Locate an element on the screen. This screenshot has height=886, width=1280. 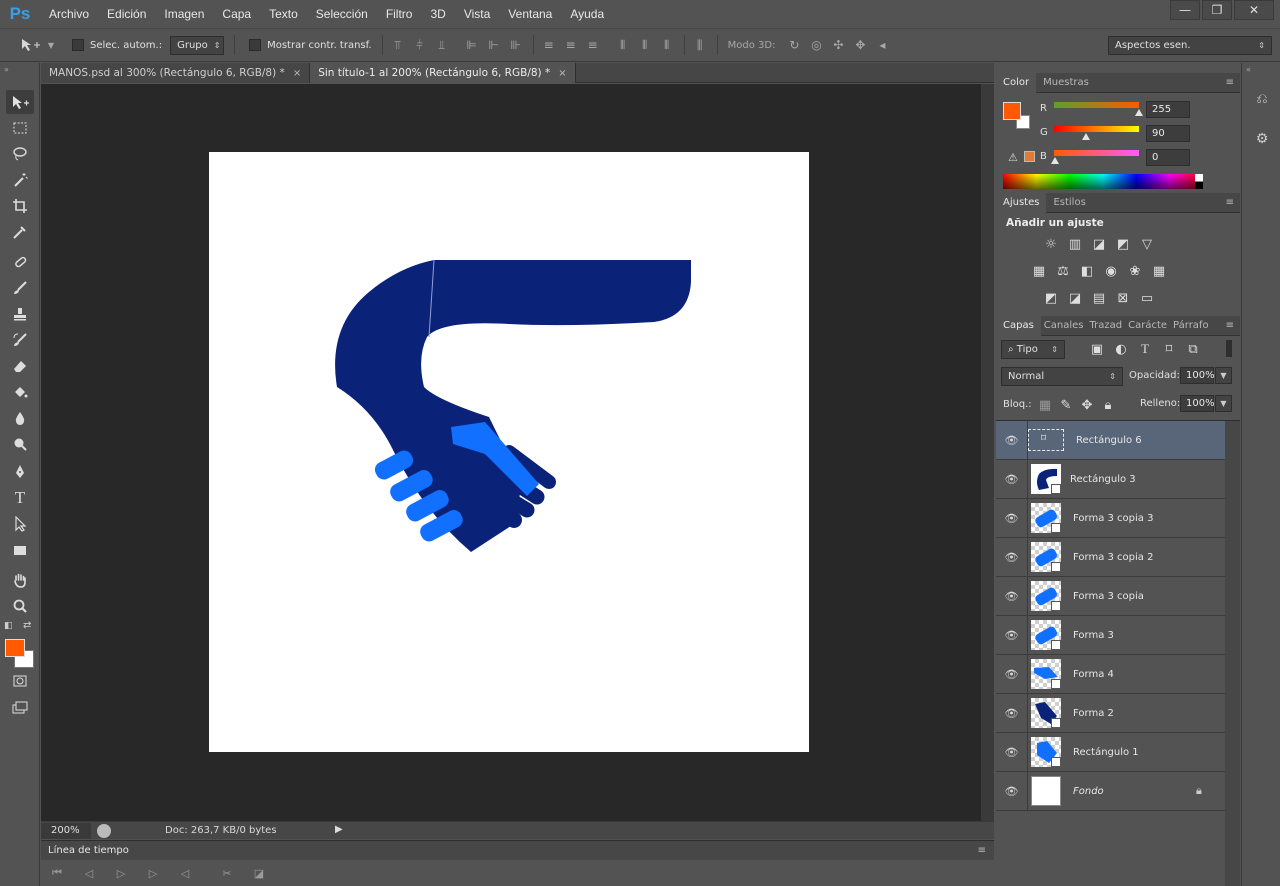
show-transform-checkbox is located at coordinates (255, 45).